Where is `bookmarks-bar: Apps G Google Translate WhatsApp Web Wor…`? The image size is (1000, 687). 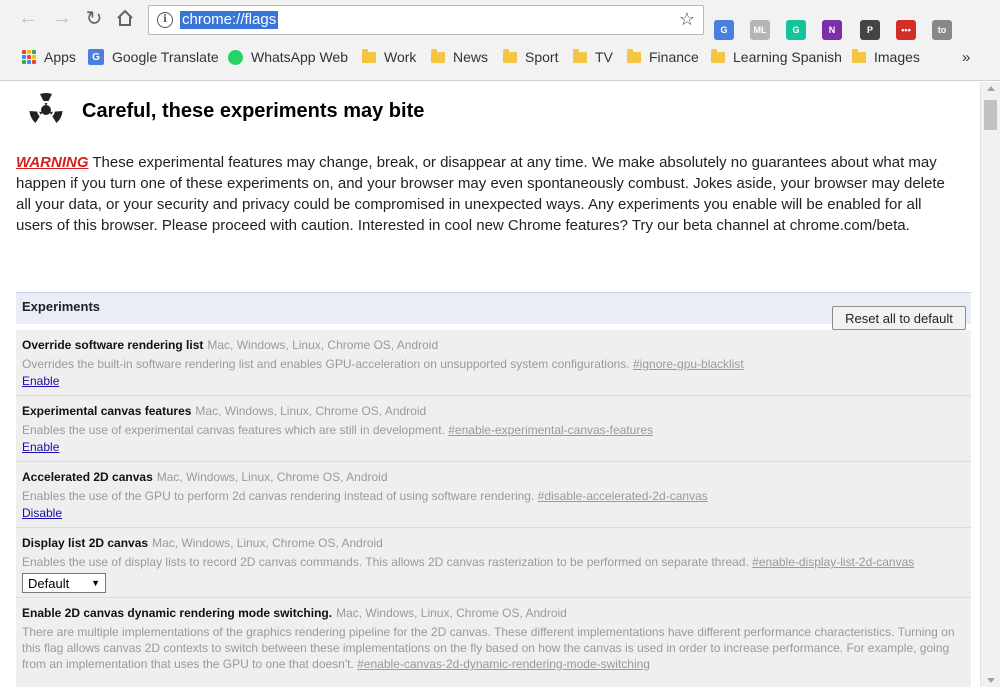 bookmarks-bar: Apps G Google Translate WhatsApp Web Wor… is located at coordinates (500, 55).